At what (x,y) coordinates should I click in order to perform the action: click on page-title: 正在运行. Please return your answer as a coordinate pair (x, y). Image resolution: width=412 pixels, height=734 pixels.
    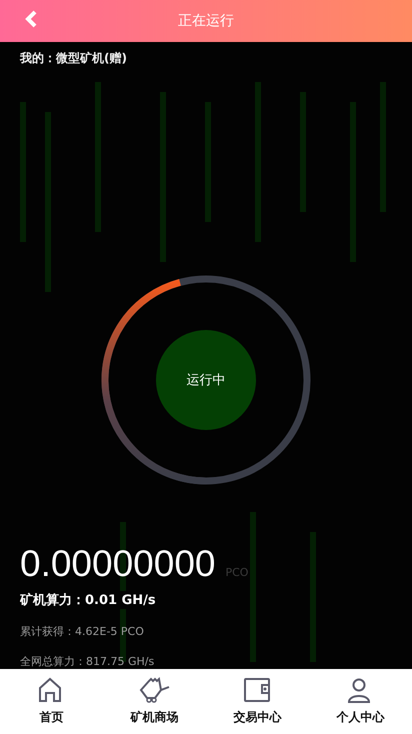
    Looking at the image, I should click on (206, 21).